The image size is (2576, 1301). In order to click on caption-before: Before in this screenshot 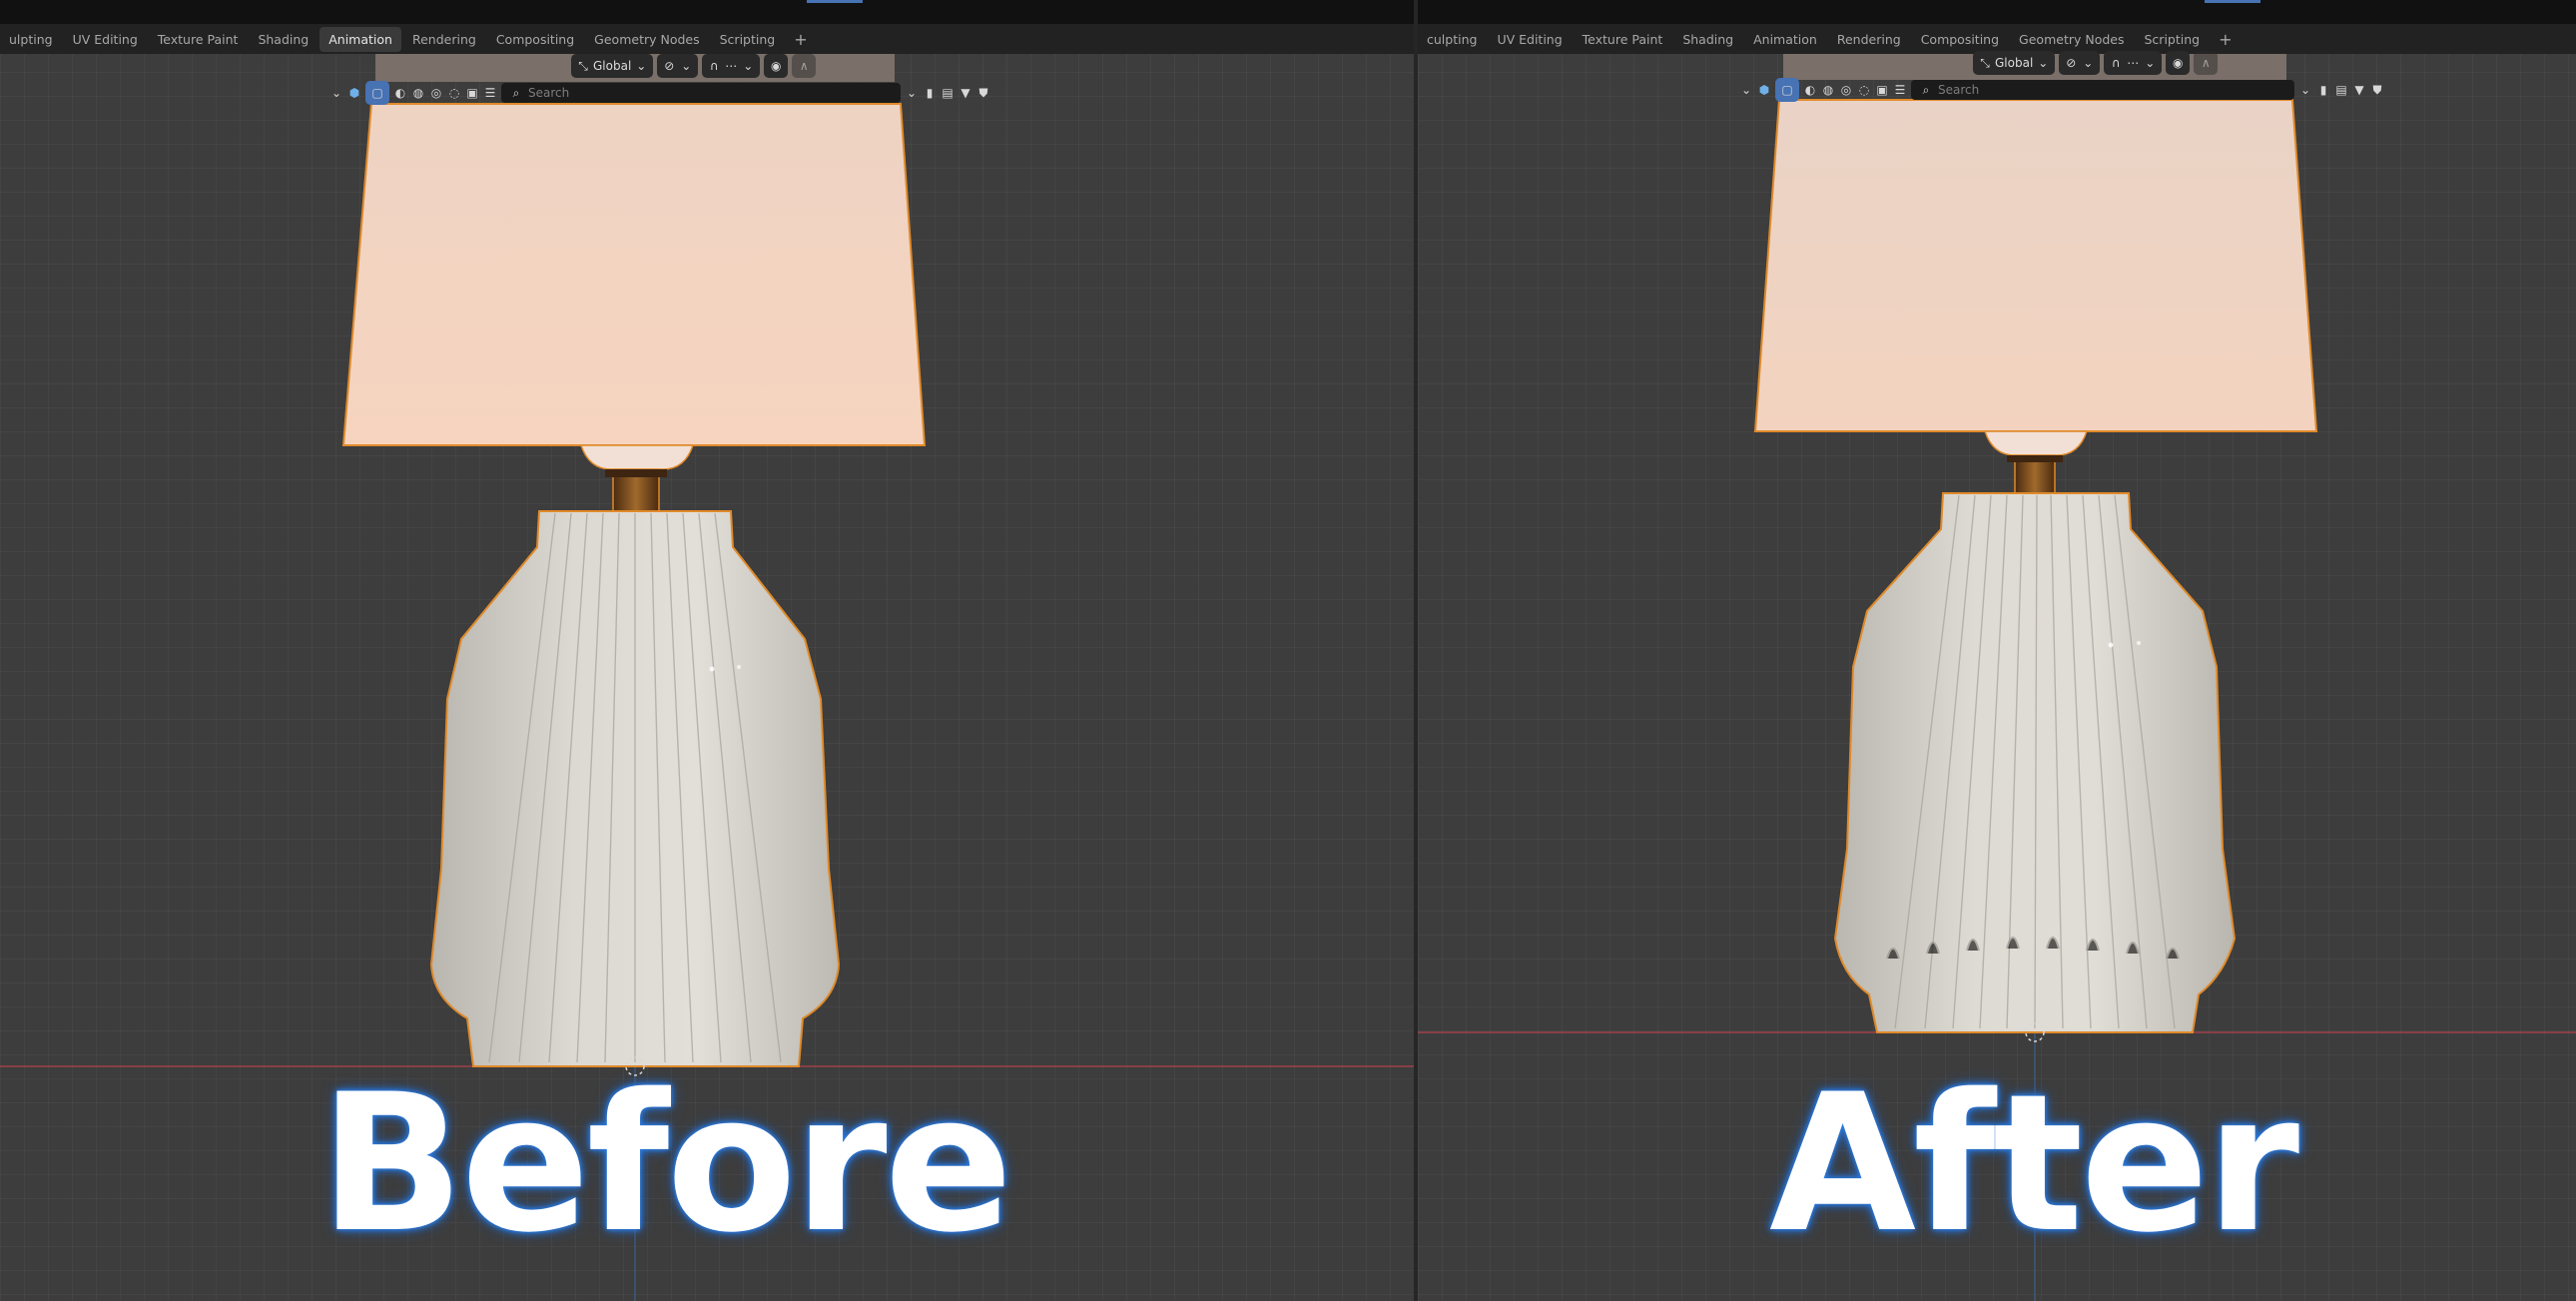, I will do `click(666, 1163)`.